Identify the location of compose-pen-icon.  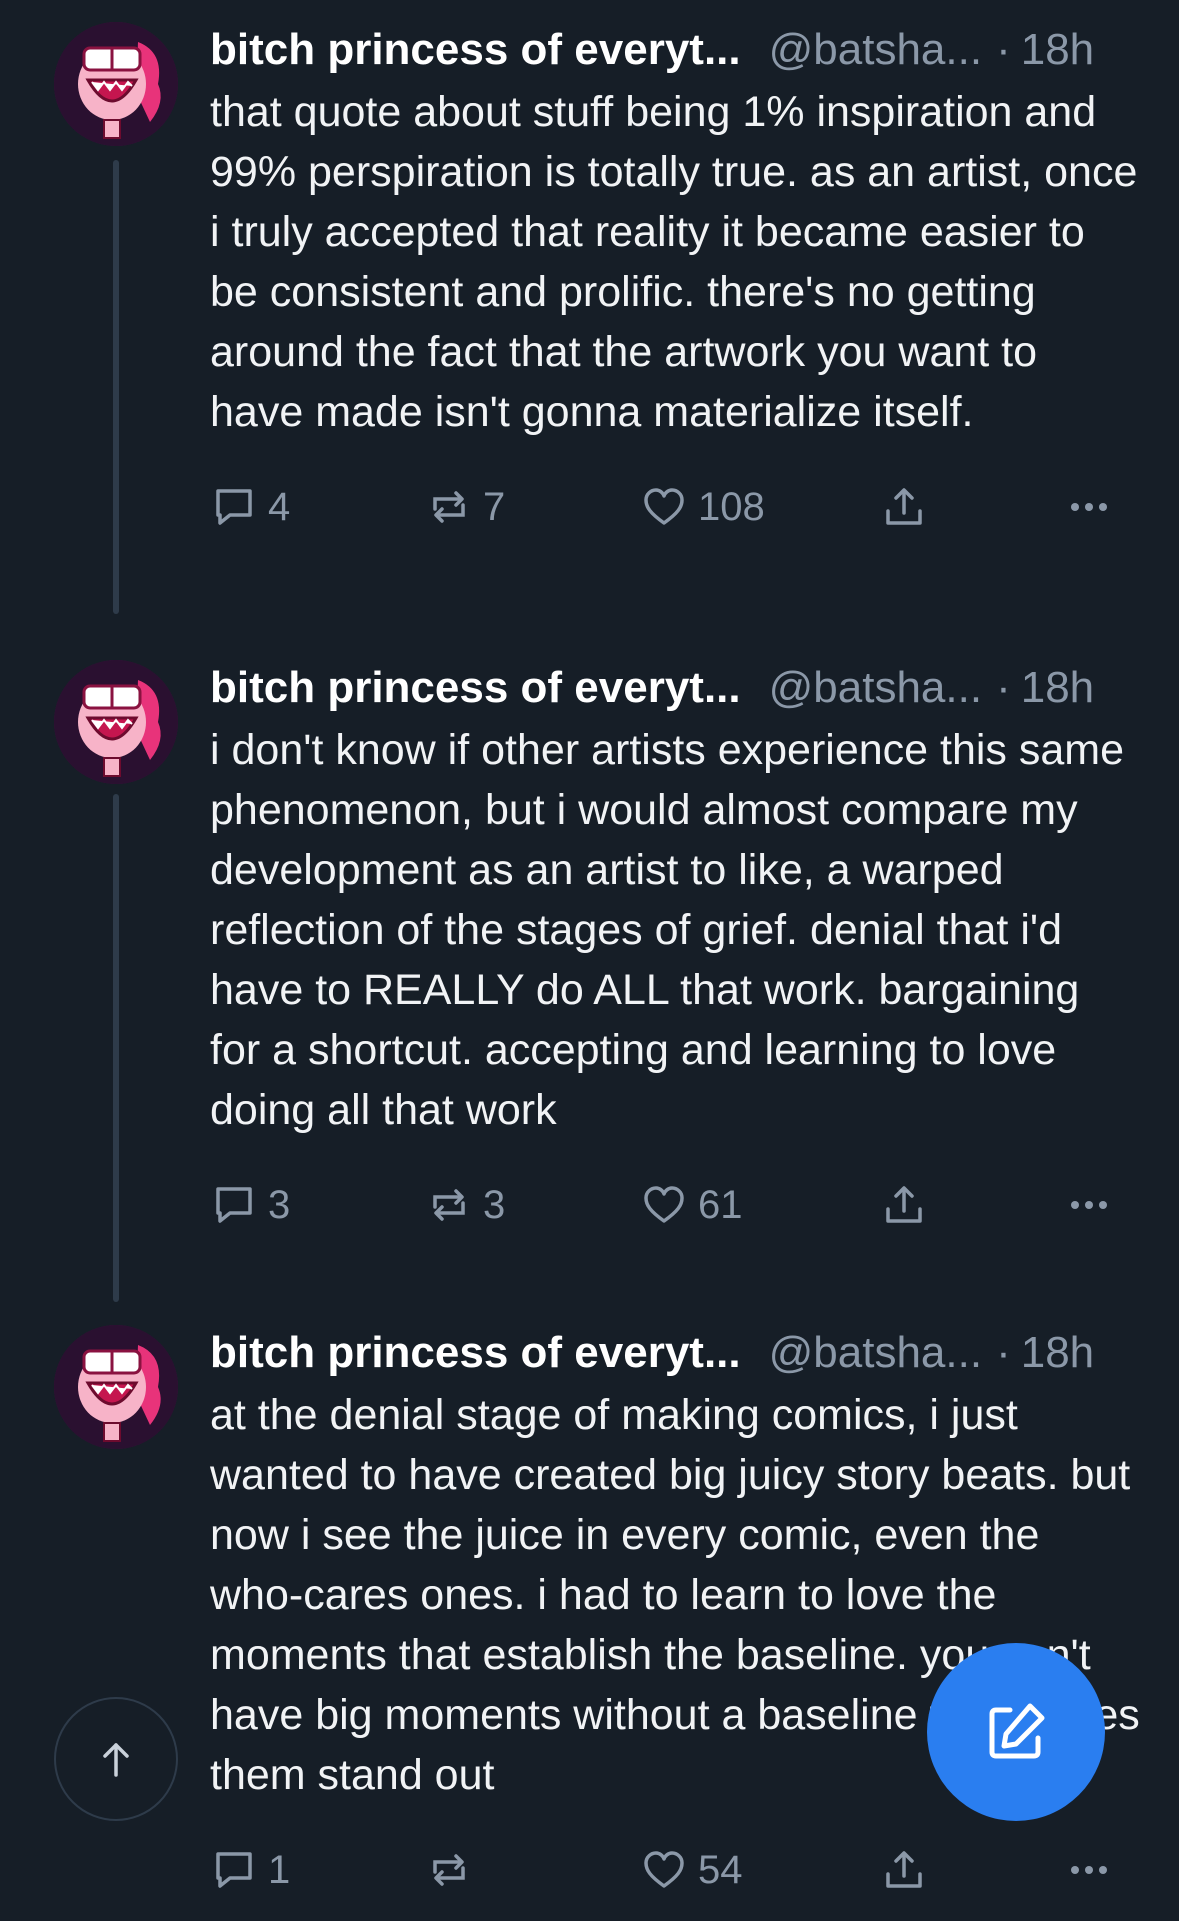
(1017, 1731).